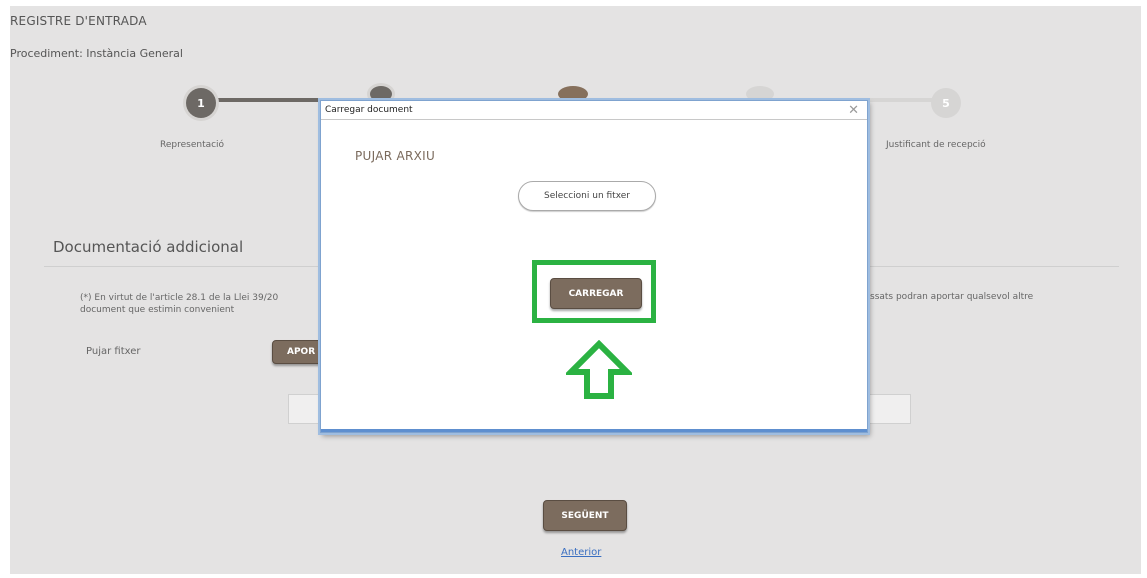 The image size is (1147, 578). What do you see at coordinates (148, 247) in the screenshot?
I see `section-title: Documentació addicional` at bounding box center [148, 247].